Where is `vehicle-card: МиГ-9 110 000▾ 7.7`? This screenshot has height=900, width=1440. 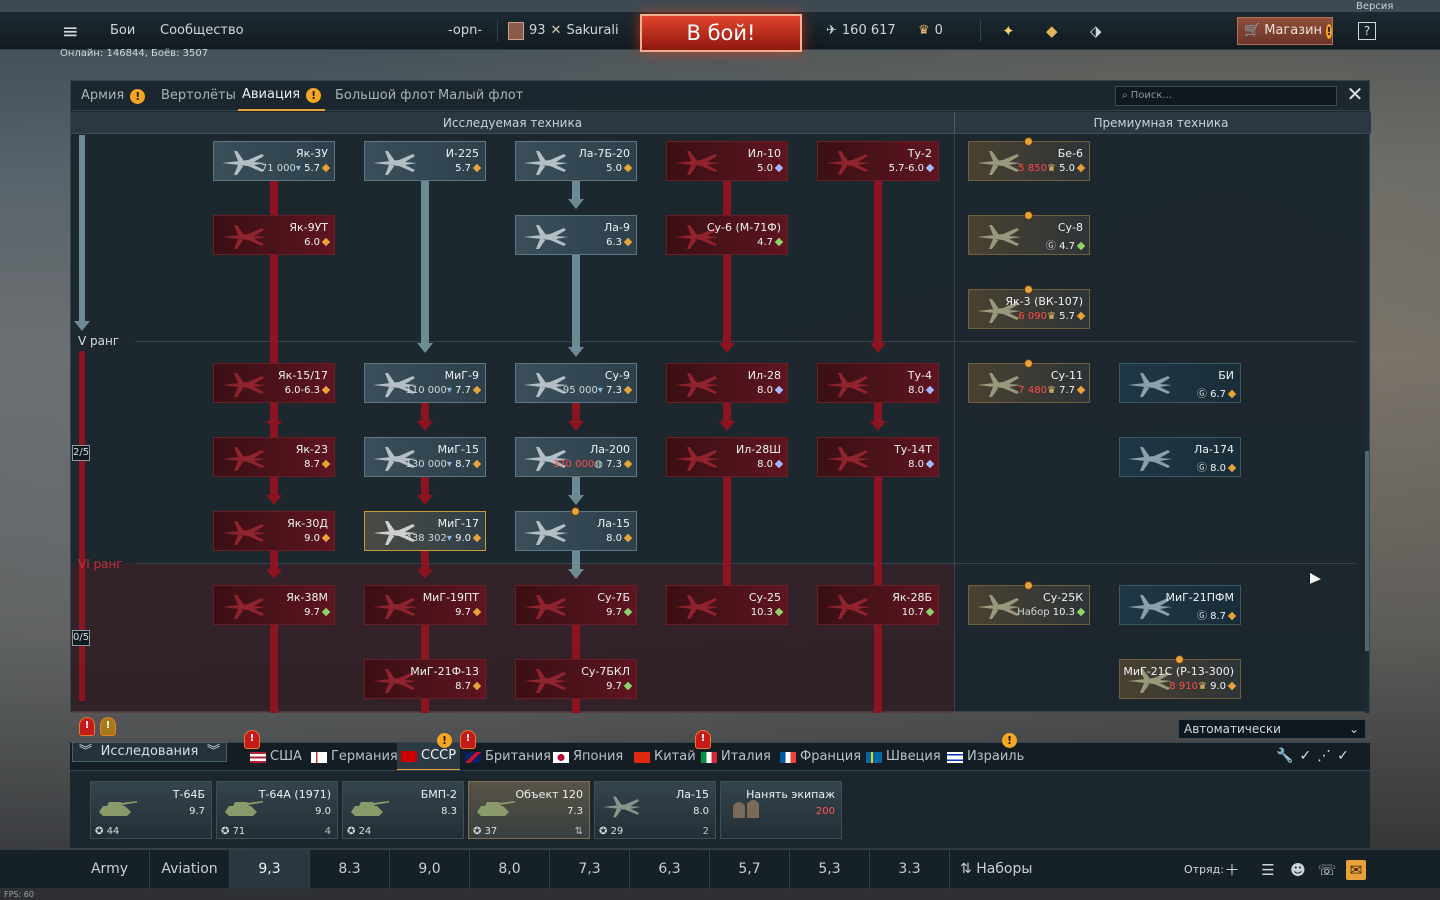 vehicle-card: МиГ-9 110 000▾ 7.7 is located at coordinates (425, 383).